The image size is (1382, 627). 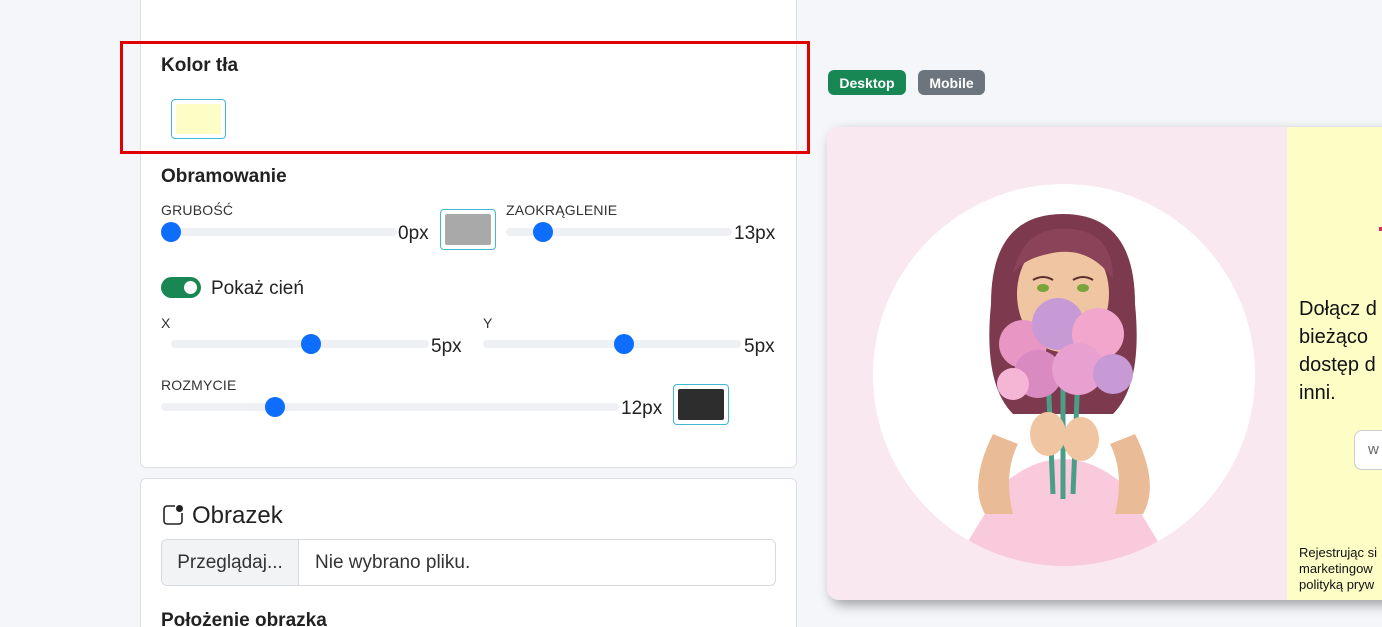 I want to click on border-title: Obramowanie, so click(x=224, y=176).